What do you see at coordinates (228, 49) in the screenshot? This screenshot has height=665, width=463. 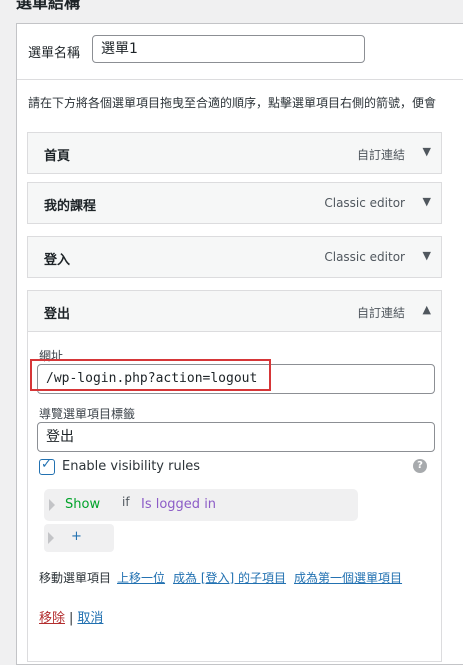 I see `menu-name-input: 選單1` at bounding box center [228, 49].